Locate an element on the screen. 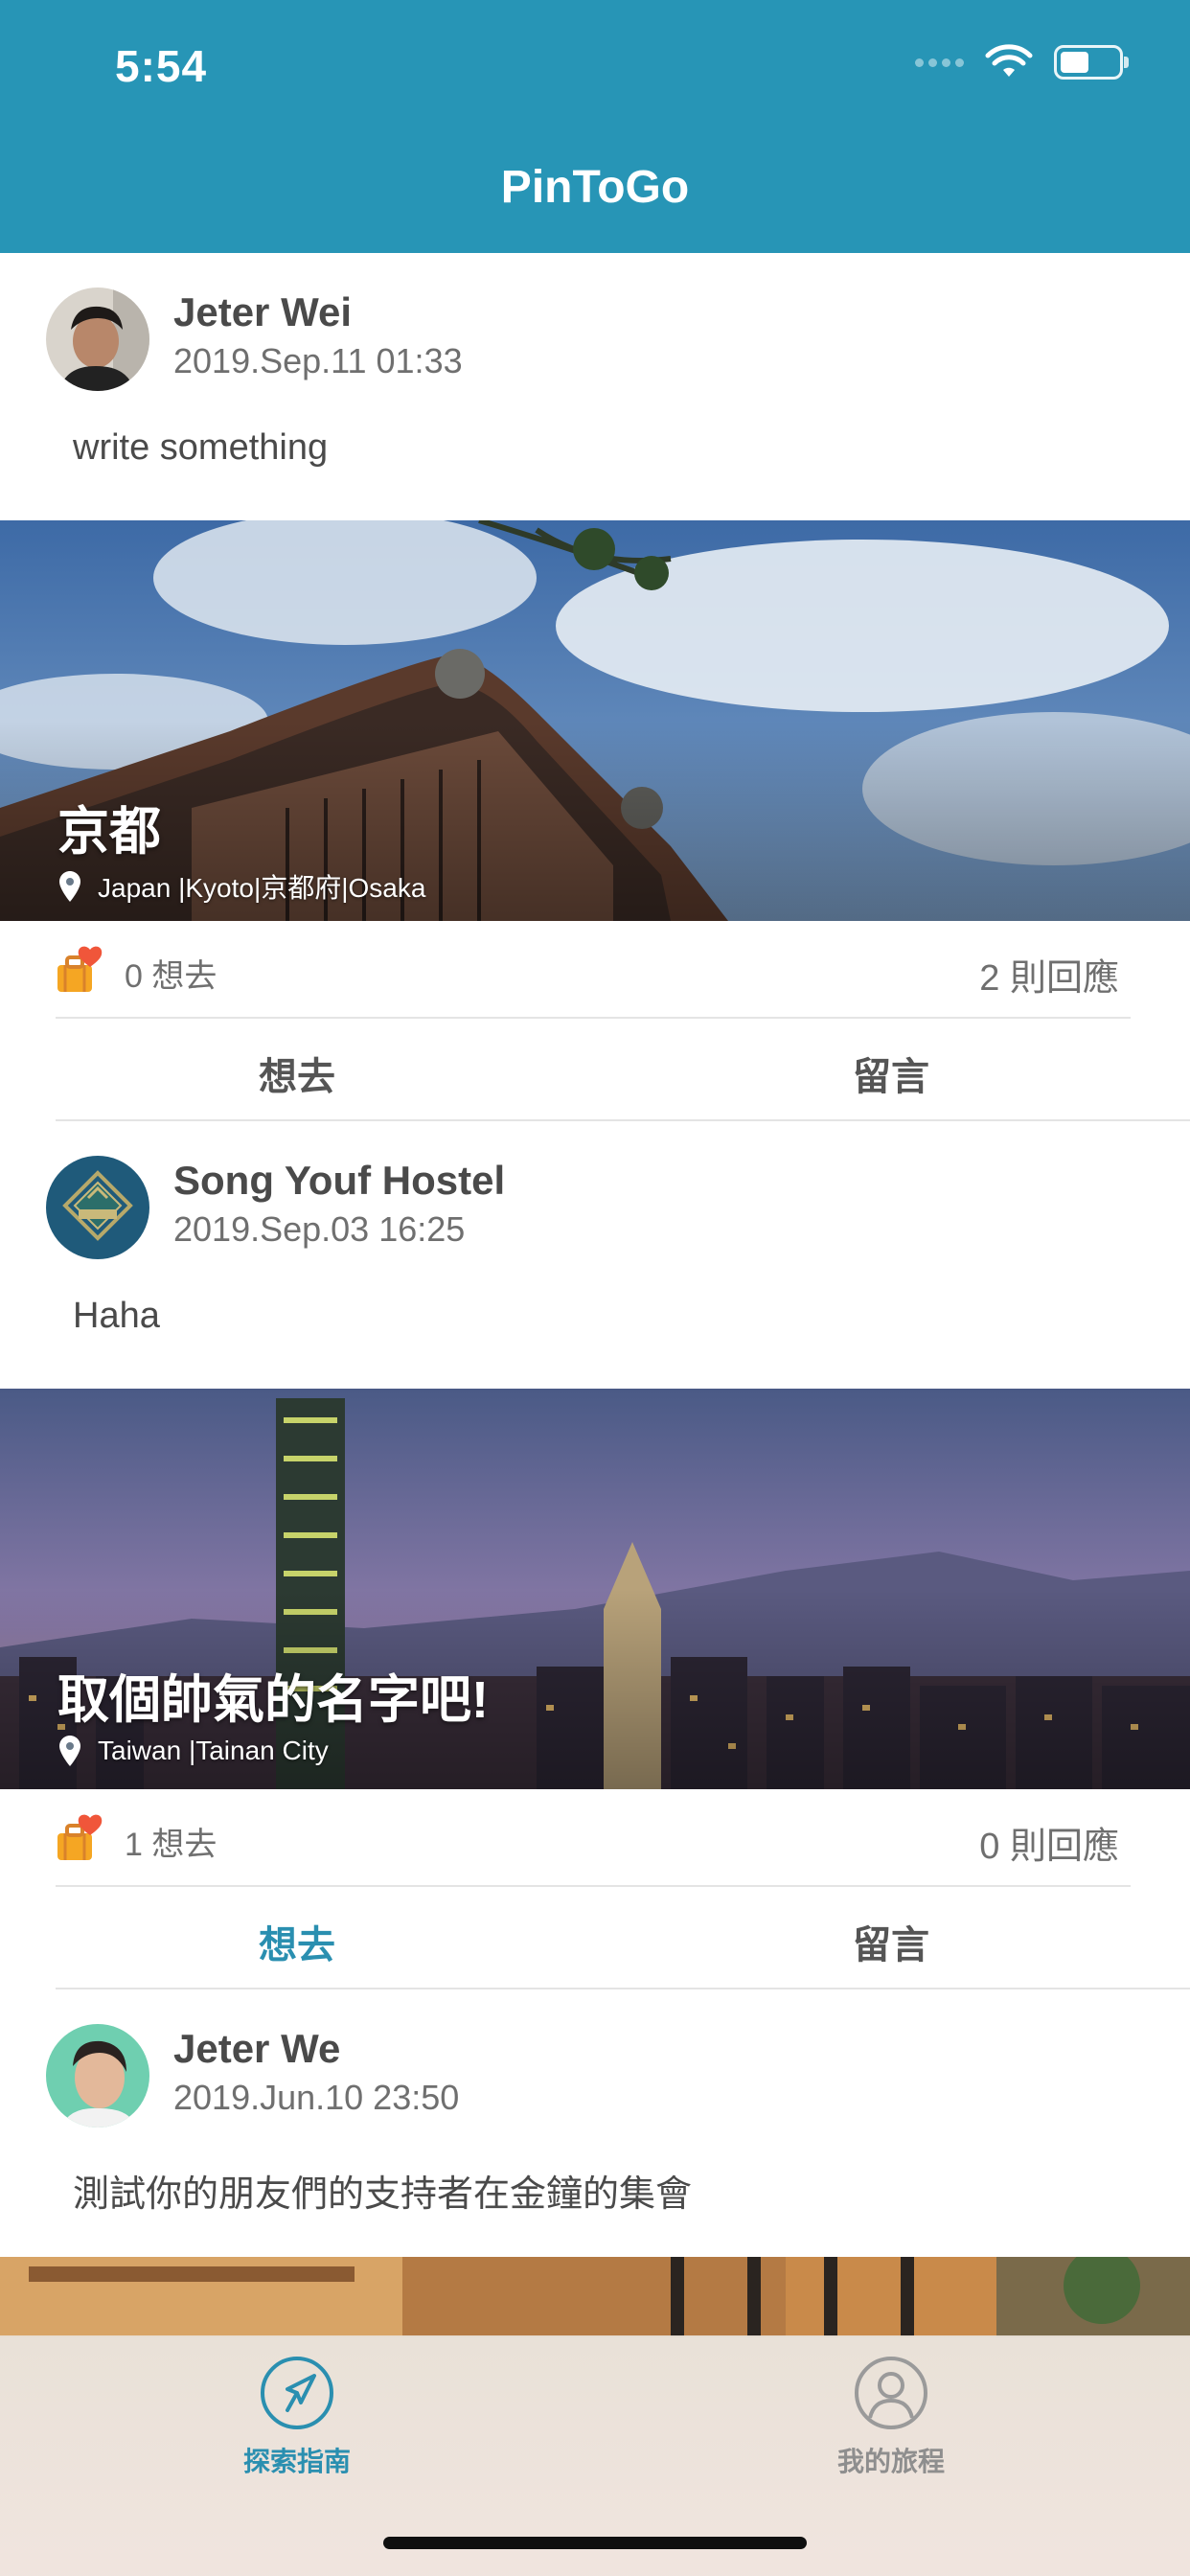 This screenshot has height=2576, width=1190. tab-my-trip-label: 我的旅程 is located at coordinates (890, 2461).